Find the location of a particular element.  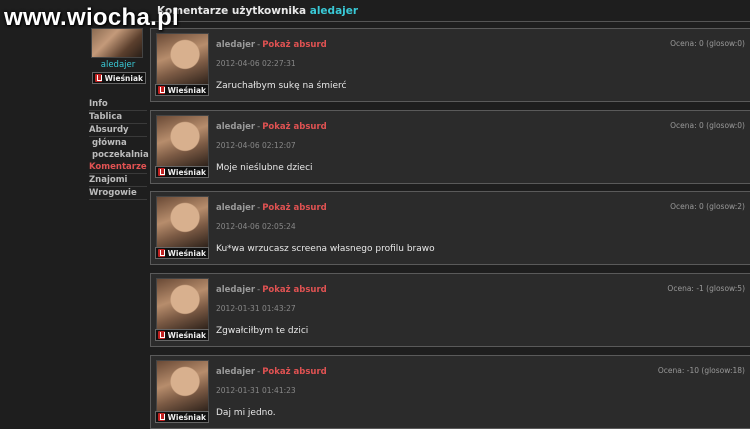

page-title: Komentarze użytkownika aledajer is located at coordinates (257, 11).